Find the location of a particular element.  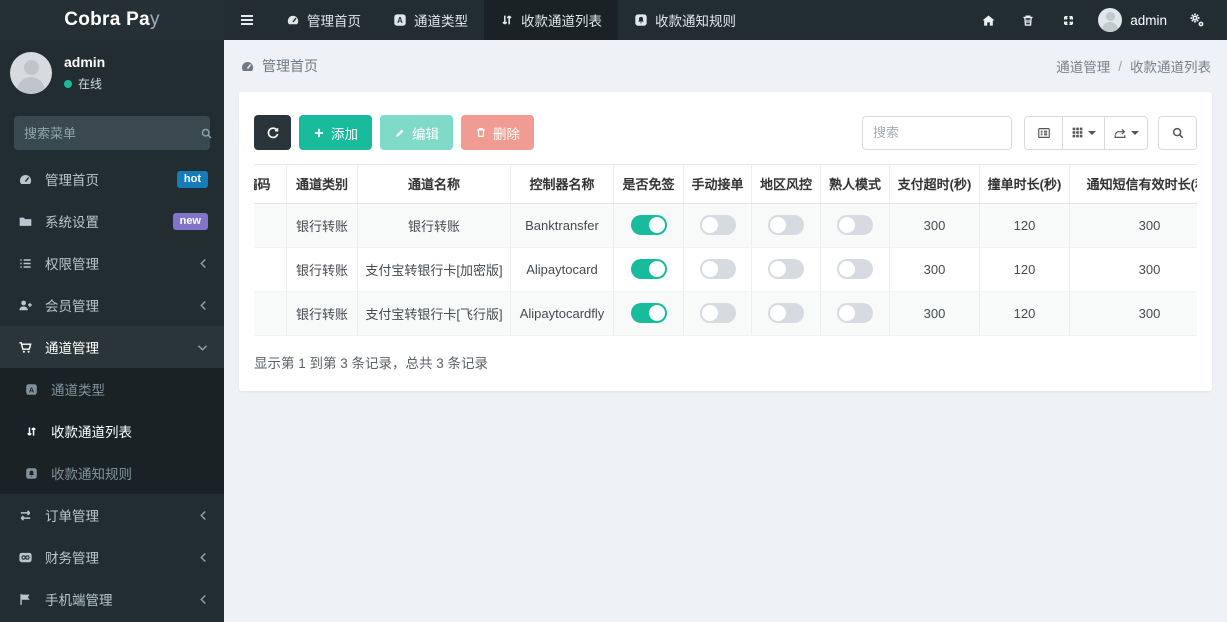

edit-button: 编辑 is located at coordinates (416, 132).